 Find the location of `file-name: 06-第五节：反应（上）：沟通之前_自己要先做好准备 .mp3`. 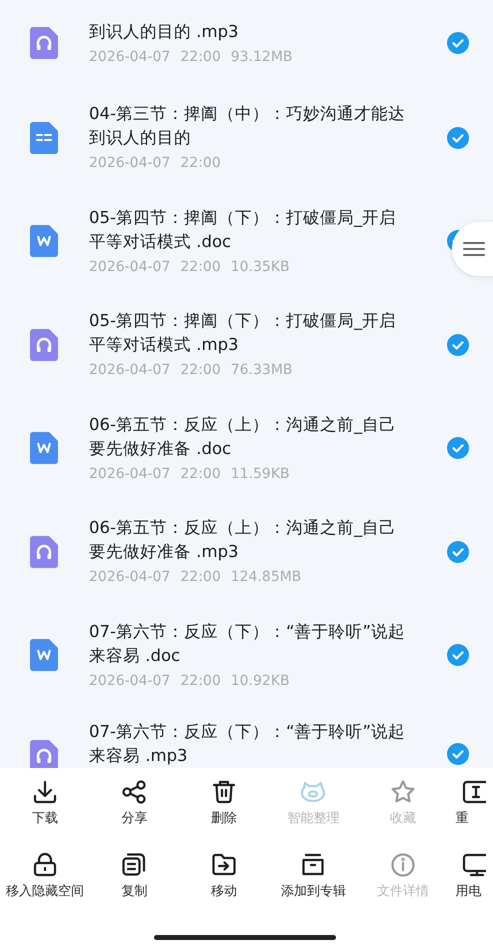

file-name: 06-第五节：反应（上）：沟通之前_自己要先做好准备 .mp3 is located at coordinates (243, 540).